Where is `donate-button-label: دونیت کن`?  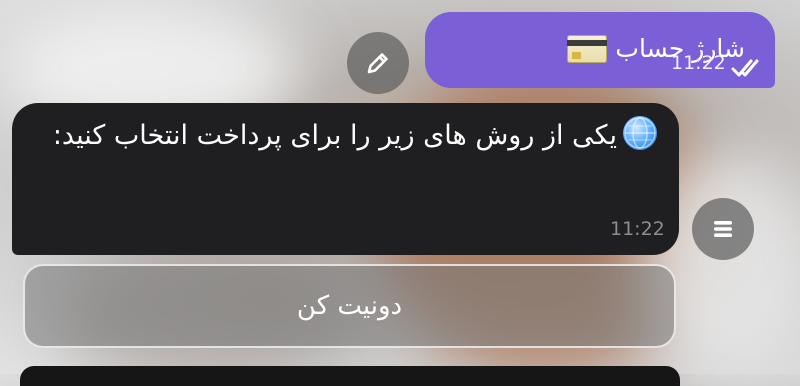 donate-button-label: دونیت کن is located at coordinates (349, 306).